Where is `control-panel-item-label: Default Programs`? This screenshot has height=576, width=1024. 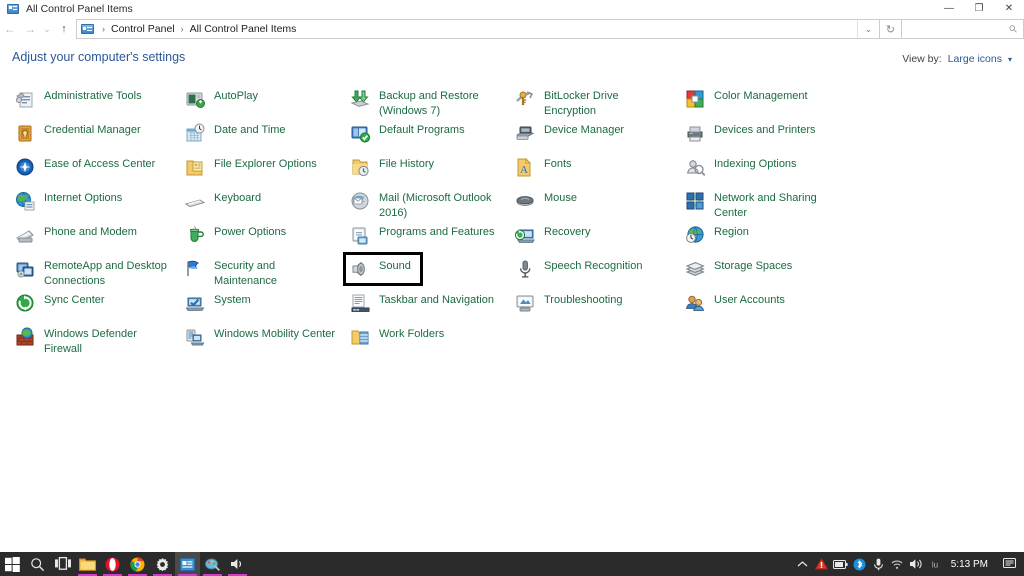
control-panel-item-label: Default Programs is located at coordinates (422, 130).